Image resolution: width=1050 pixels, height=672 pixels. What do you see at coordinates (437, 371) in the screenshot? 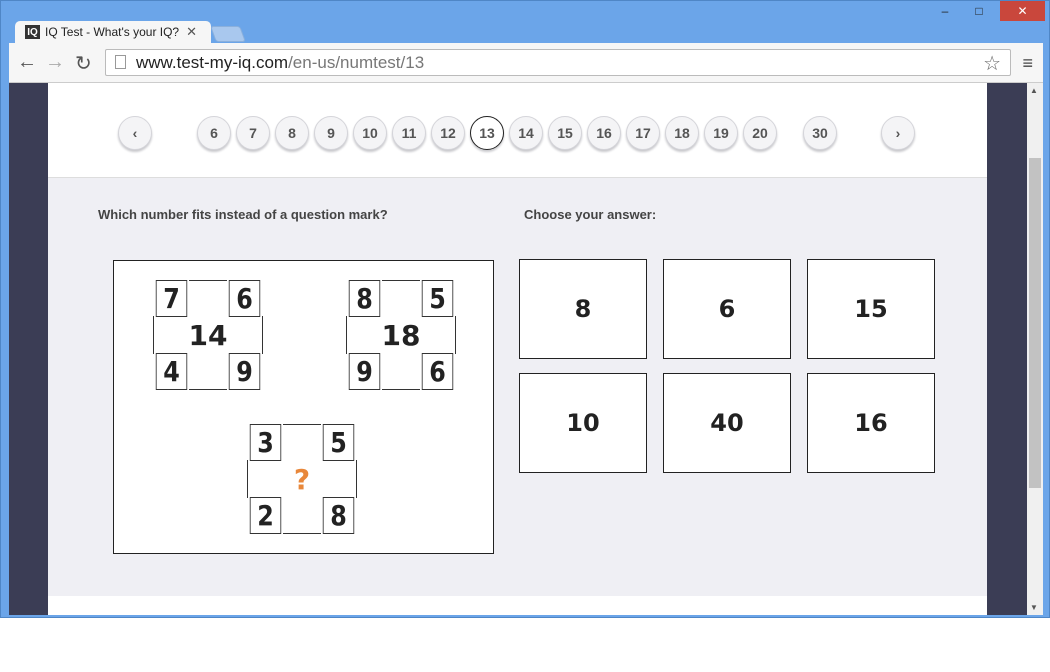
I see `cell-bottom-right: 6` at bounding box center [437, 371].